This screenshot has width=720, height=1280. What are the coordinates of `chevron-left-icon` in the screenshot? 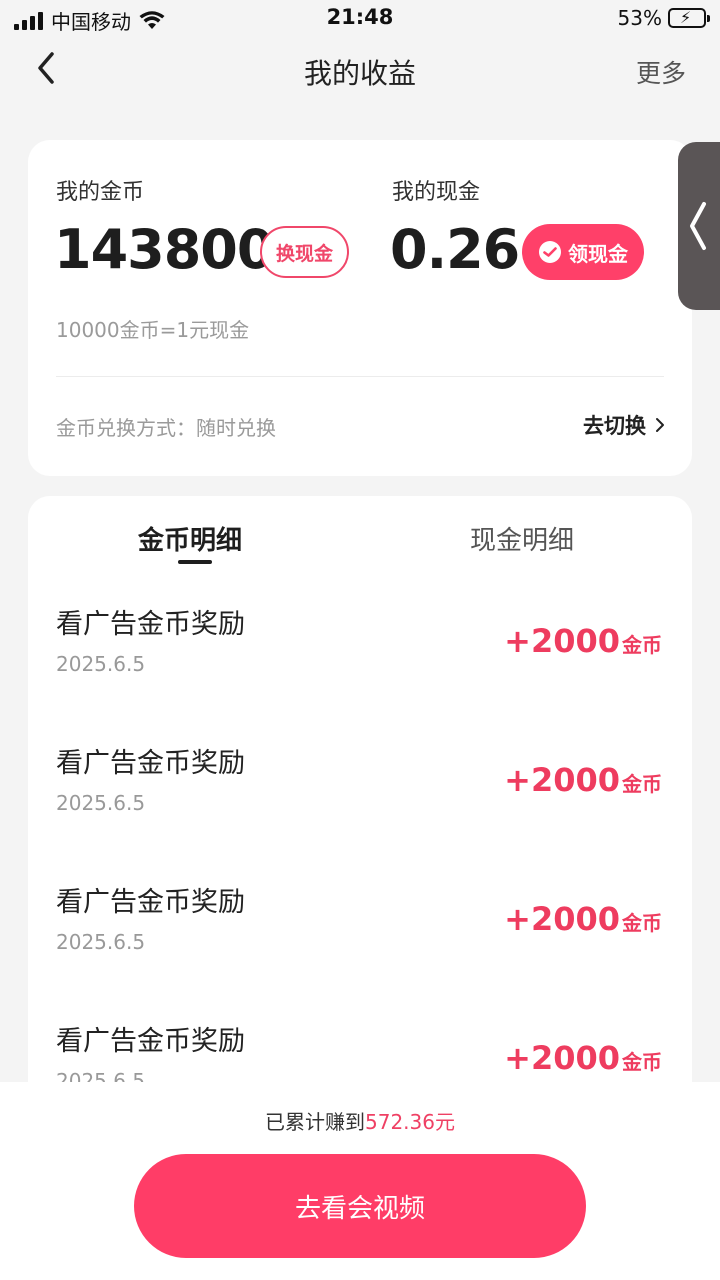 It's located at (698, 226).